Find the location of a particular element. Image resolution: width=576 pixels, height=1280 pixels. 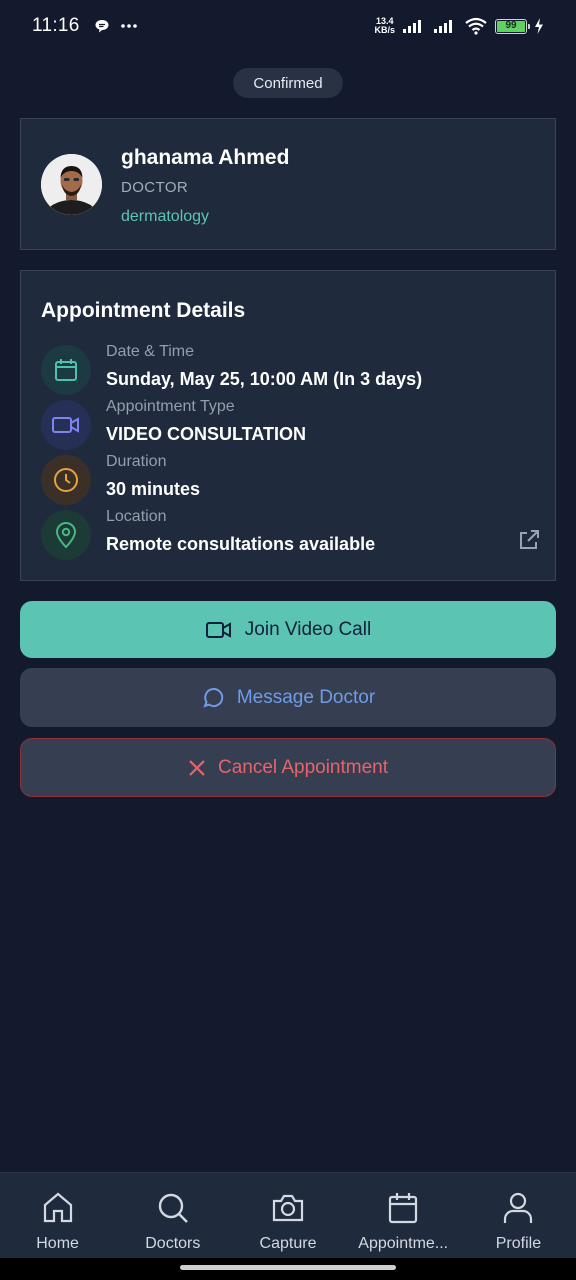

external-link-icon is located at coordinates (529, 540).